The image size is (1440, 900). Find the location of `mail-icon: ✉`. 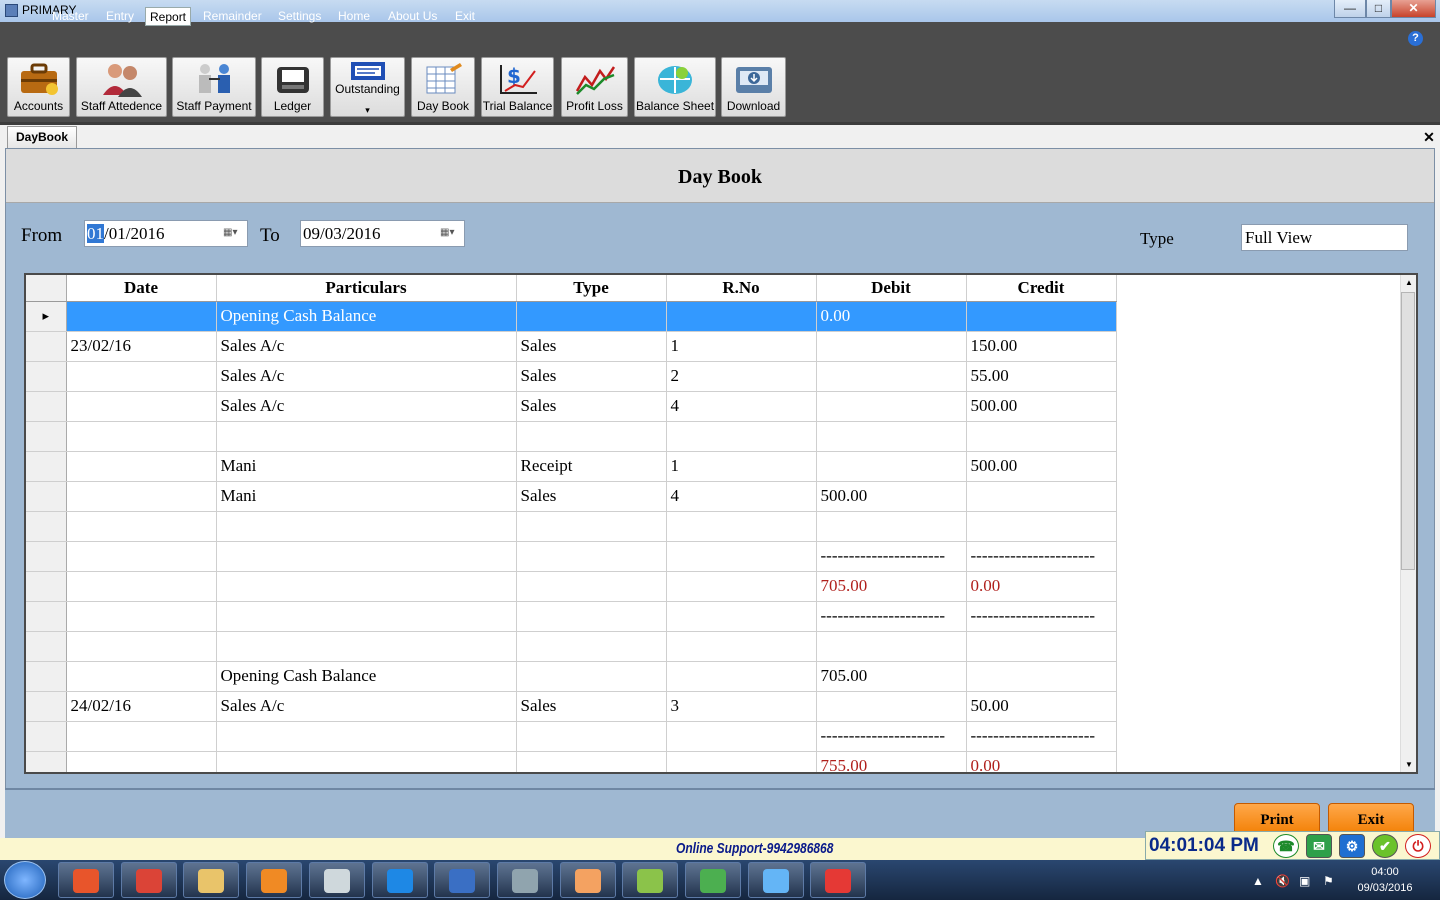

mail-icon: ✉ is located at coordinates (1319, 846).